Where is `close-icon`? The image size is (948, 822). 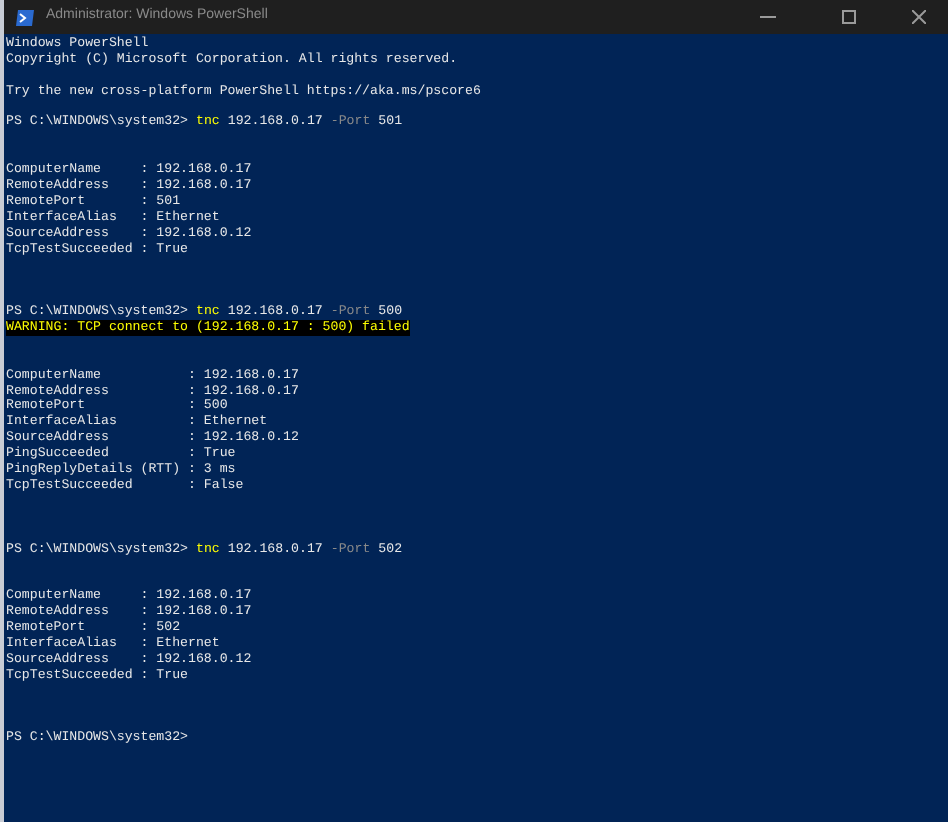
close-icon is located at coordinates (918, 17).